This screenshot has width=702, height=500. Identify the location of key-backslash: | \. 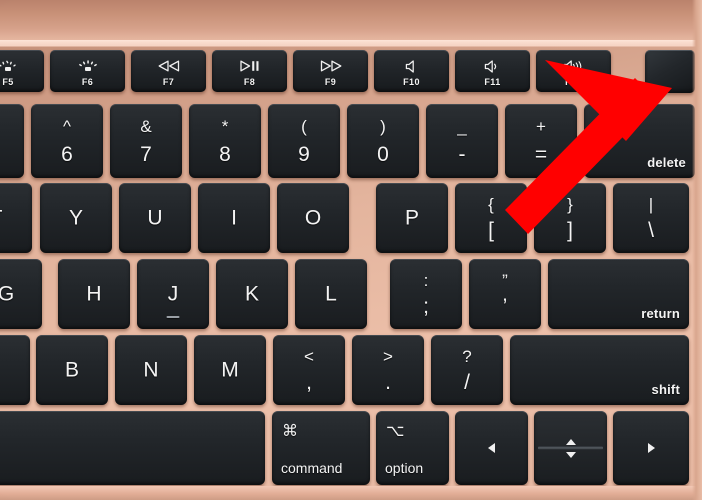
(651, 218).